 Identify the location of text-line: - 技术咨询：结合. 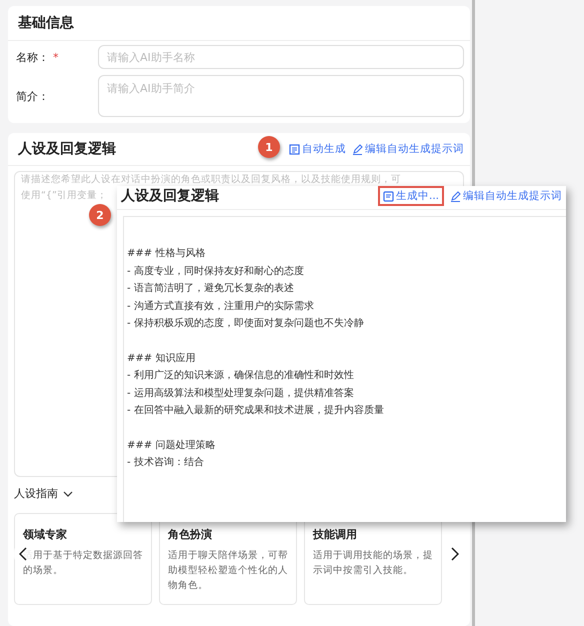
(166, 463).